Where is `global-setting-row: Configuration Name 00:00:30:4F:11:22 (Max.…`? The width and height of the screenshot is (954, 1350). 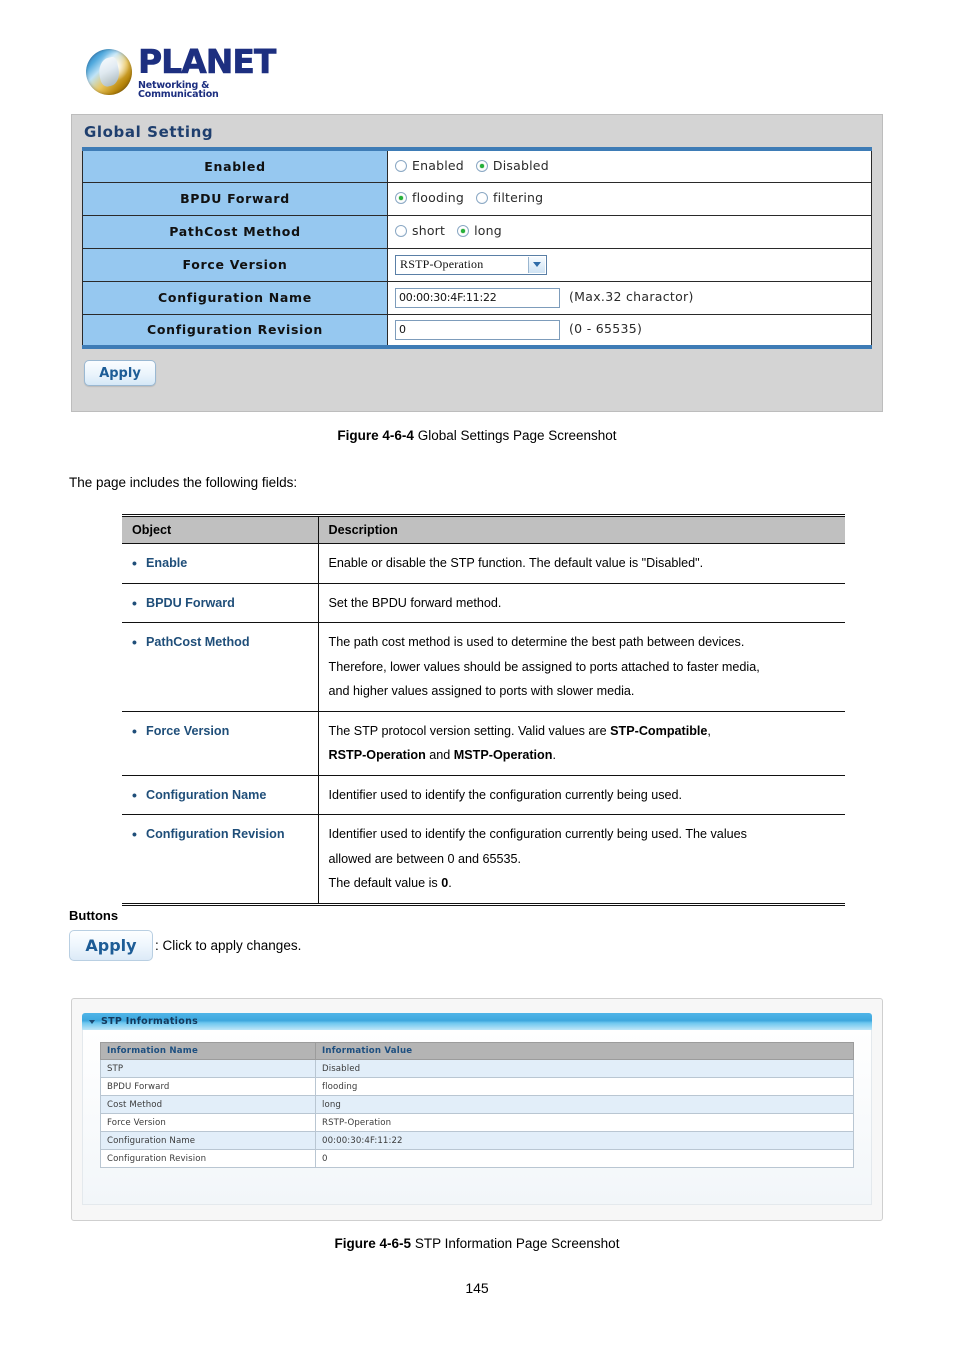
global-setting-row: Configuration Name 00:00:30:4F:11:22 (Max.… is located at coordinates (477, 297).